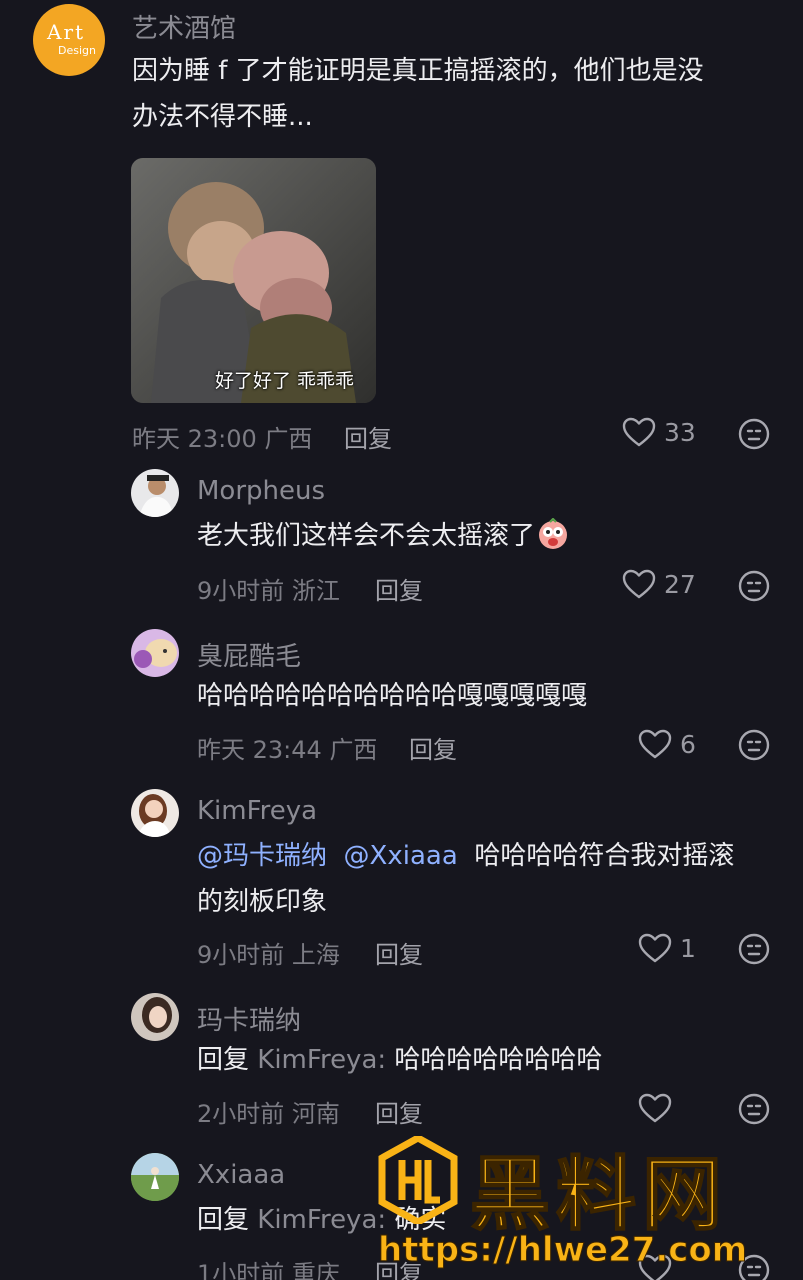  Describe the element at coordinates (285, 381) in the screenshot. I see `image-caption: 好了好了 乖乖乖` at that location.